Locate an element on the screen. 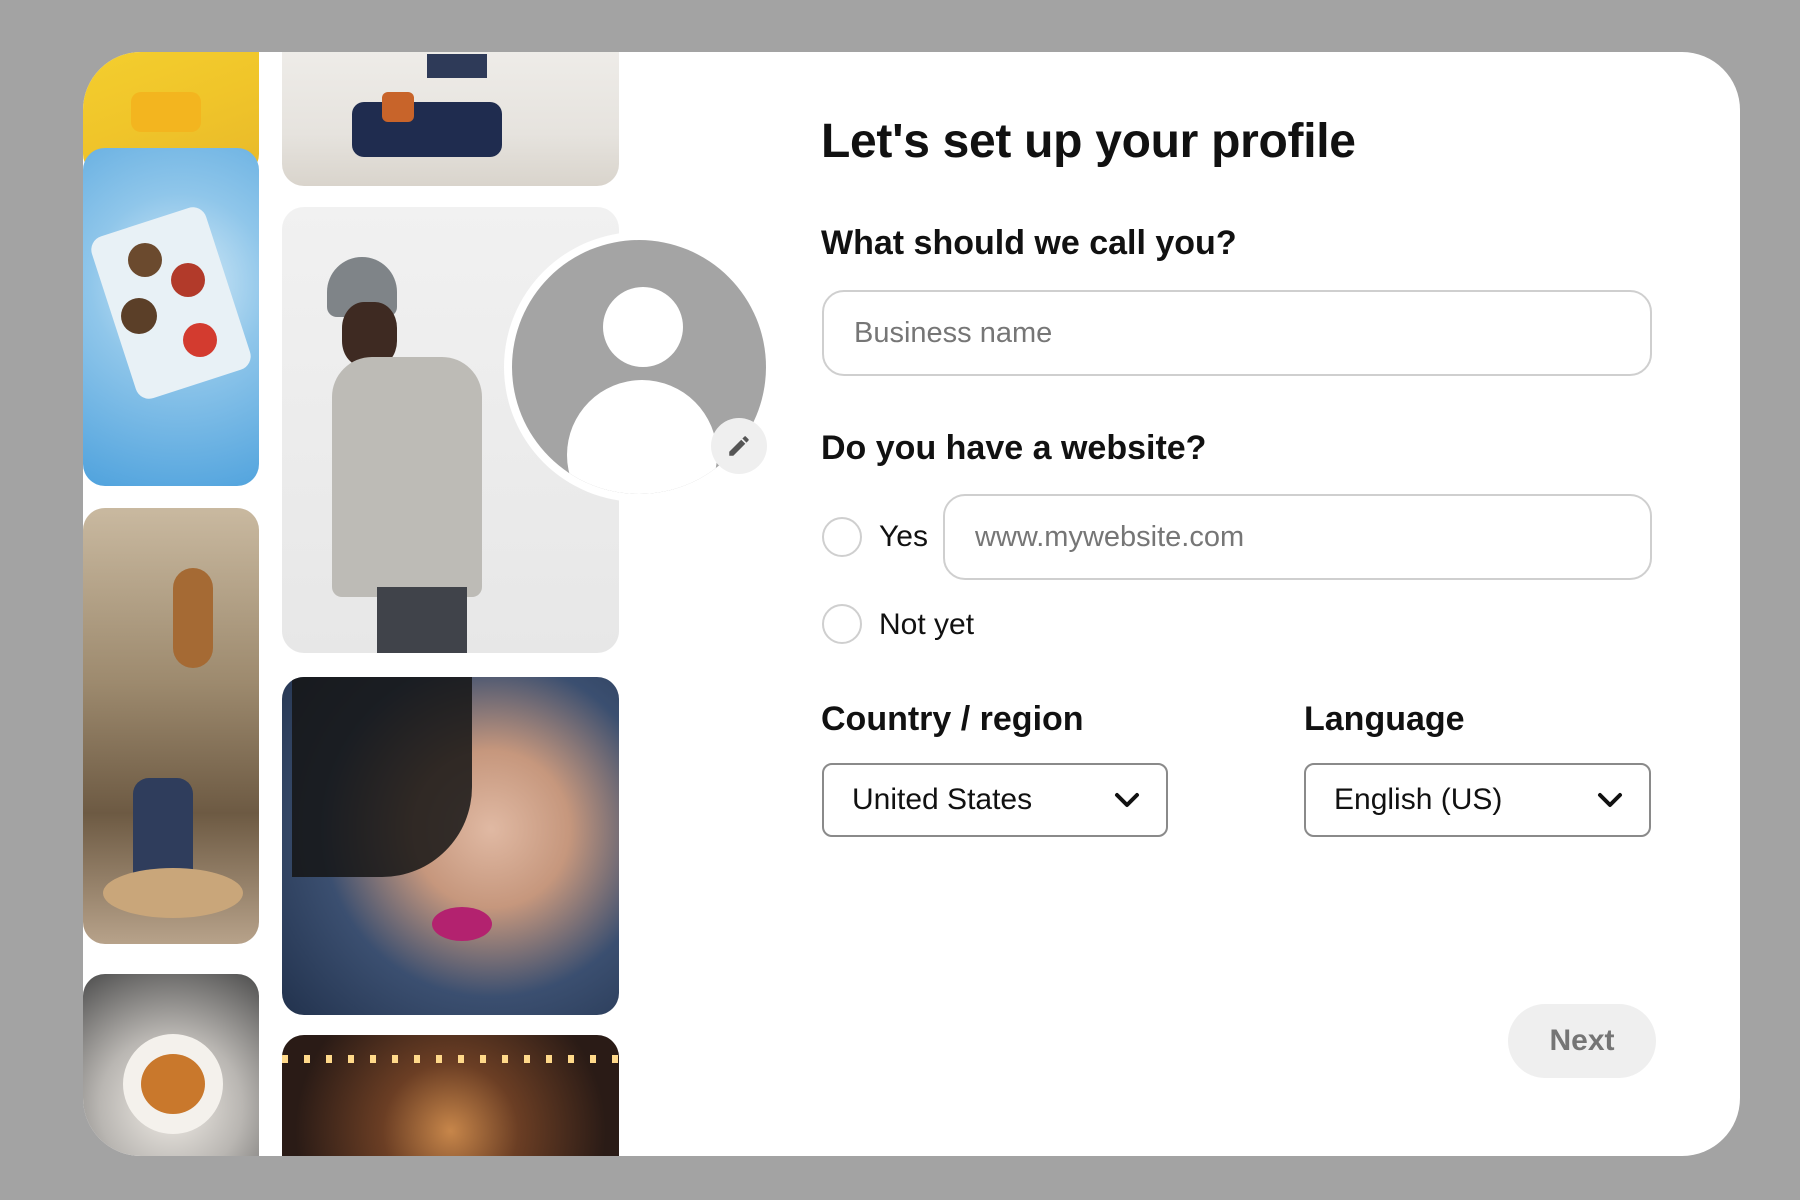 Image resolution: width=1800 pixels, height=1200 pixels. photo-tile-food-tray is located at coordinates (171, 317).